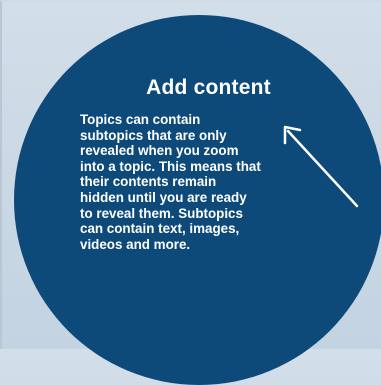  Describe the element at coordinates (208, 87) in the screenshot. I see `panel-title-text: Add content` at that location.